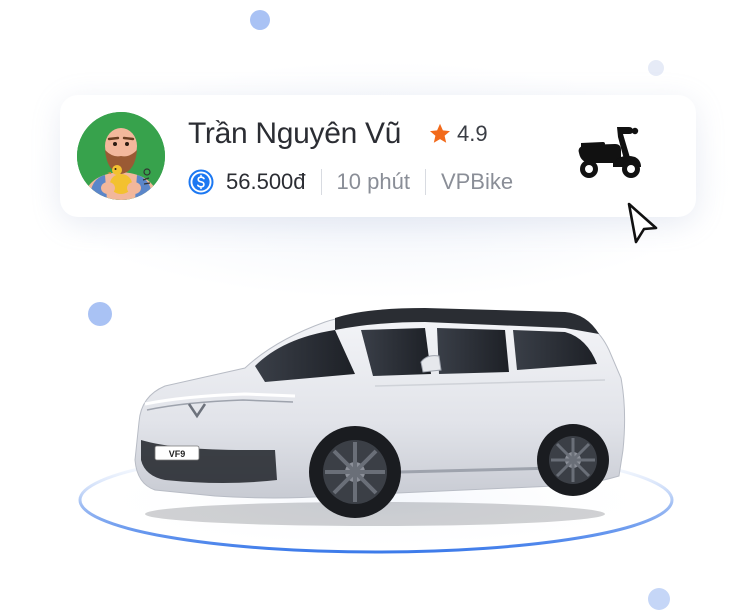  What do you see at coordinates (609, 152) in the screenshot?
I see `scooter-icon` at bounding box center [609, 152].